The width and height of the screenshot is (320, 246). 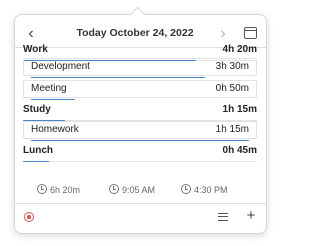 I want to click on day-stats: 6h 20m 9:05 AM 4:30 PM, so click(x=140, y=191).